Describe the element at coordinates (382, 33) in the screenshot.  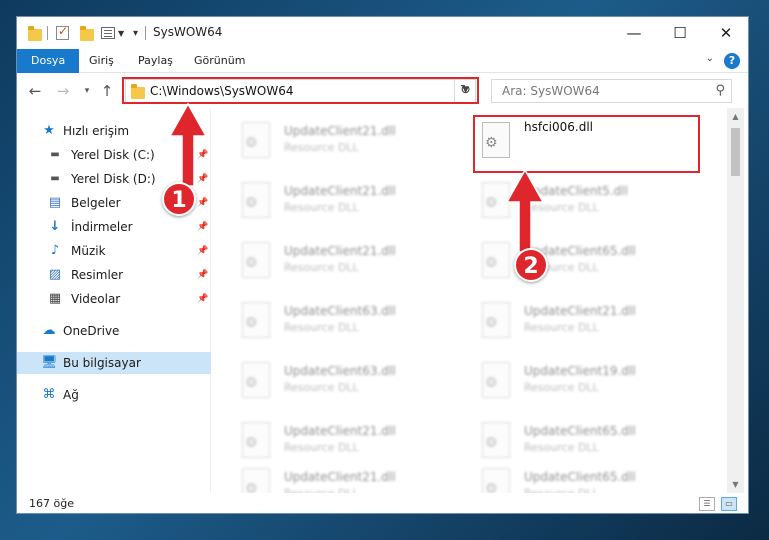
I see `title-bar: ▼ ▾ SysWOW64 — ☐ ✕` at that location.